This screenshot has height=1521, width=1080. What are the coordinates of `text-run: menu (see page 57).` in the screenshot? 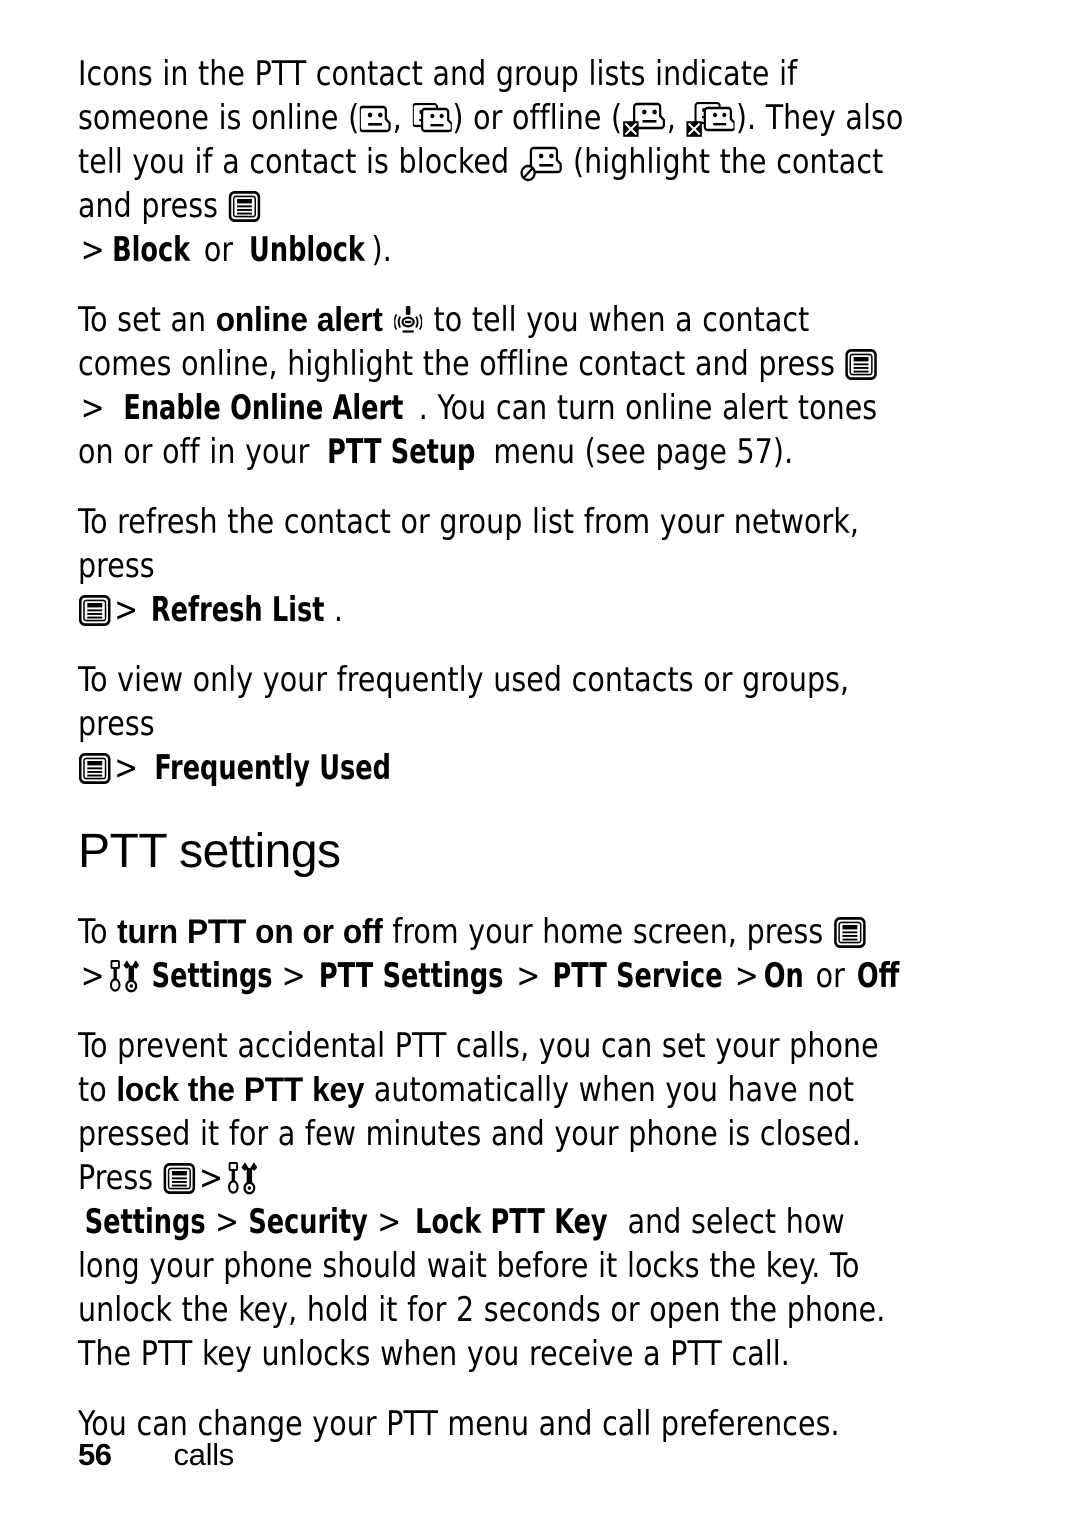 It's located at (638, 452).